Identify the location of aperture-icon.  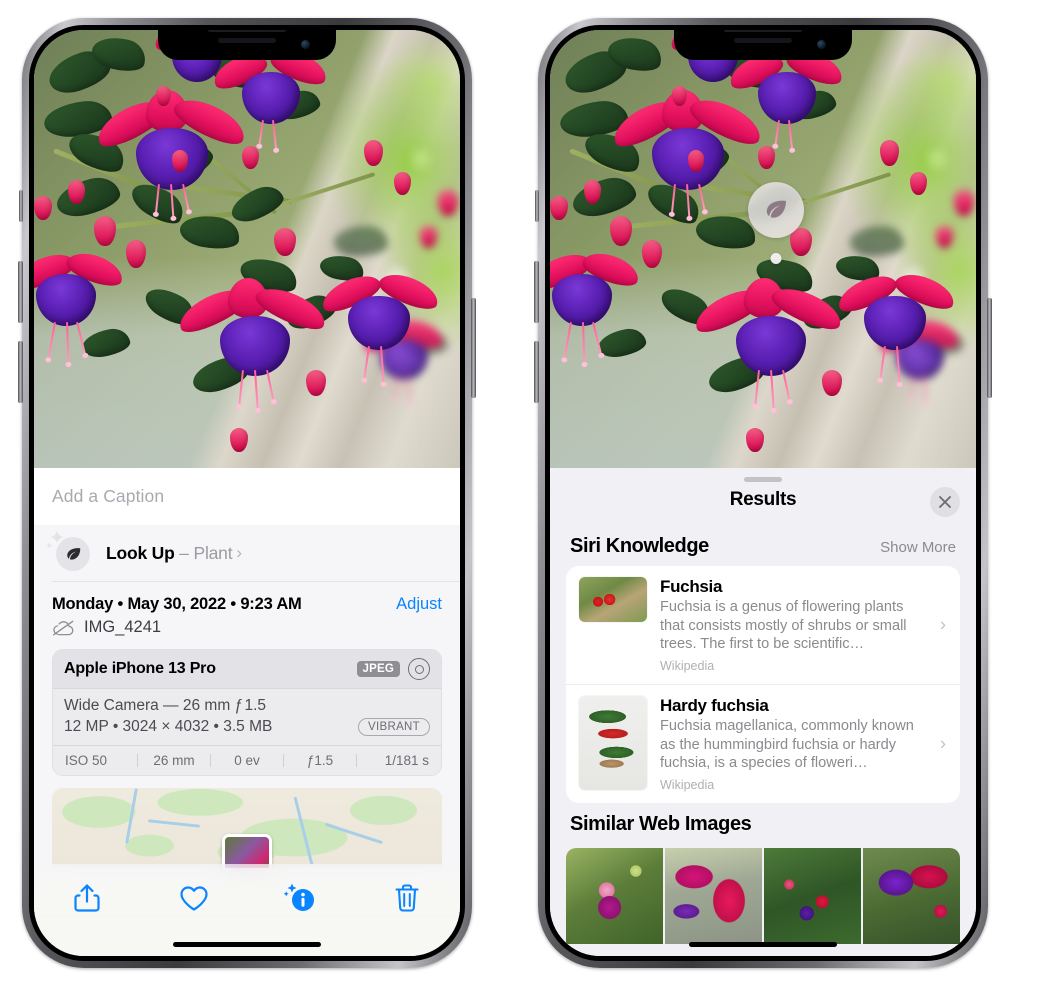
(419, 669).